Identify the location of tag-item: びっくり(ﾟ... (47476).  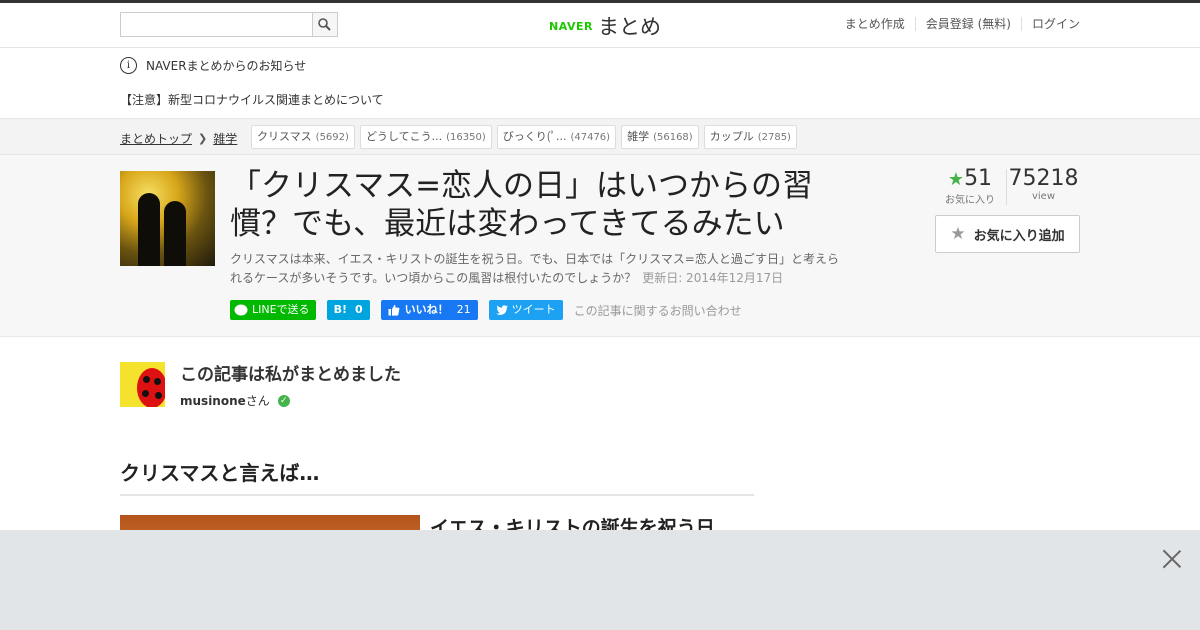
(556, 137).